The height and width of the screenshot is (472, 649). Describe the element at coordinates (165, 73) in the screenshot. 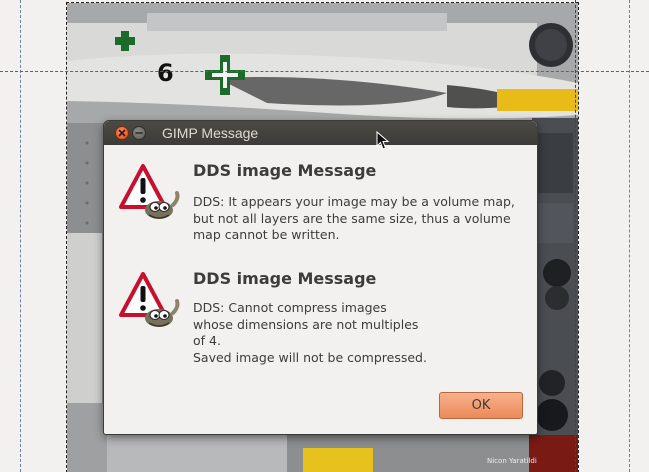

I see `aircraft-number: 6` at that location.